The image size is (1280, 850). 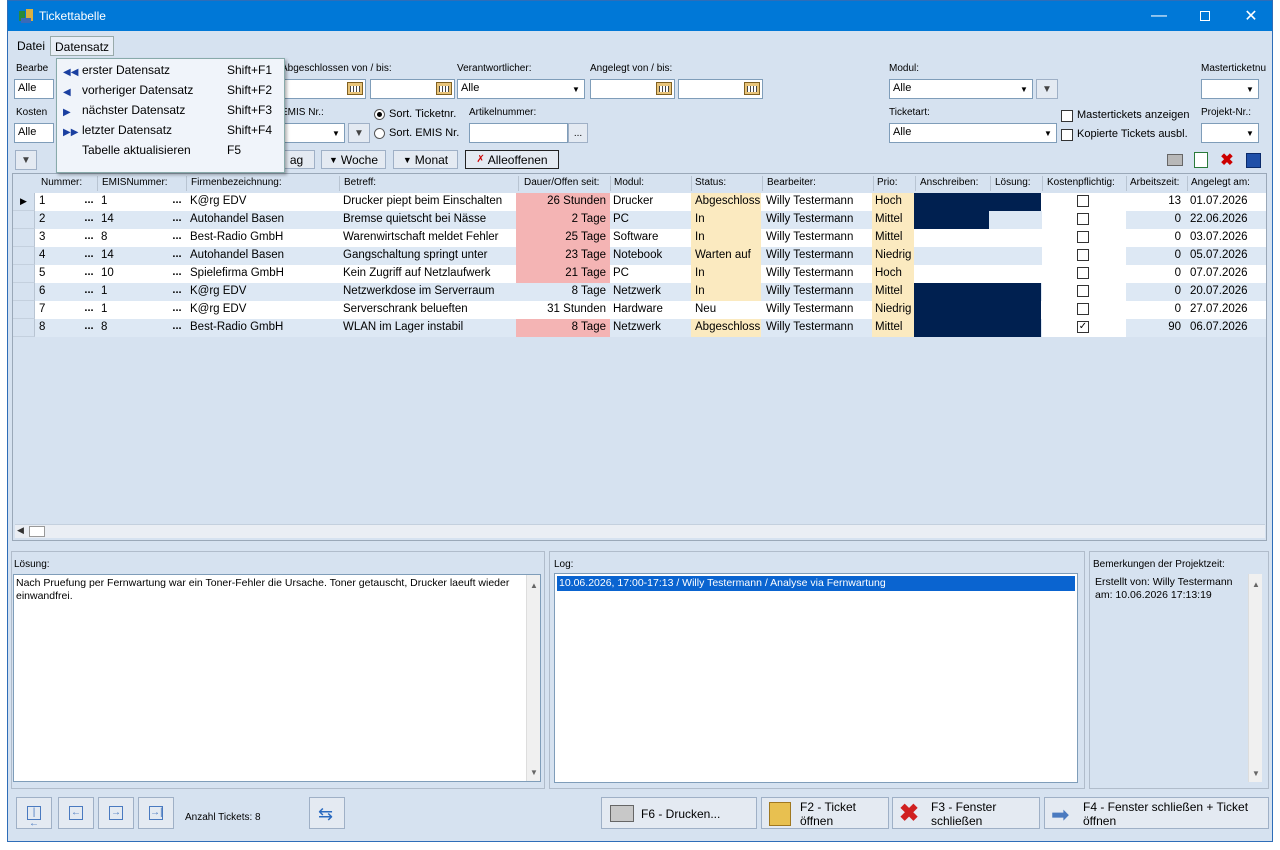 I want to click on cell-dauer: 26 Stunden, so click(x=563, y=202).